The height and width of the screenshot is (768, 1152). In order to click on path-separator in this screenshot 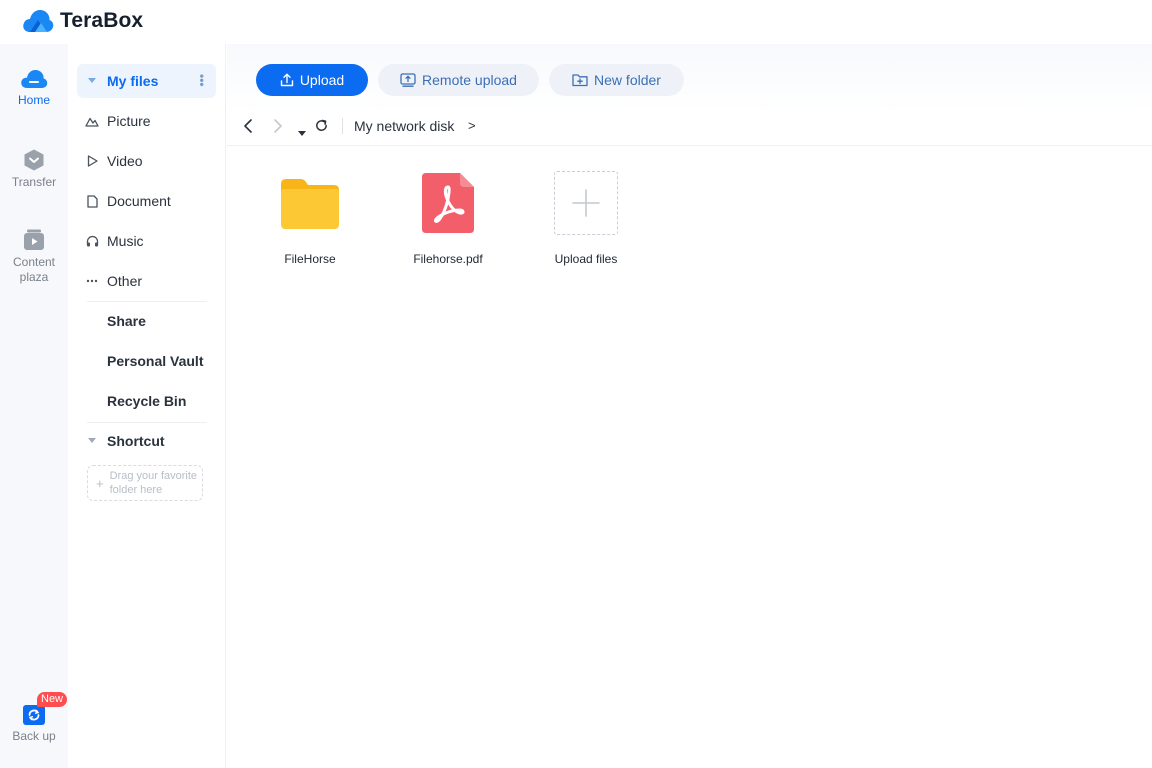, I will do `click(342, 126)`.